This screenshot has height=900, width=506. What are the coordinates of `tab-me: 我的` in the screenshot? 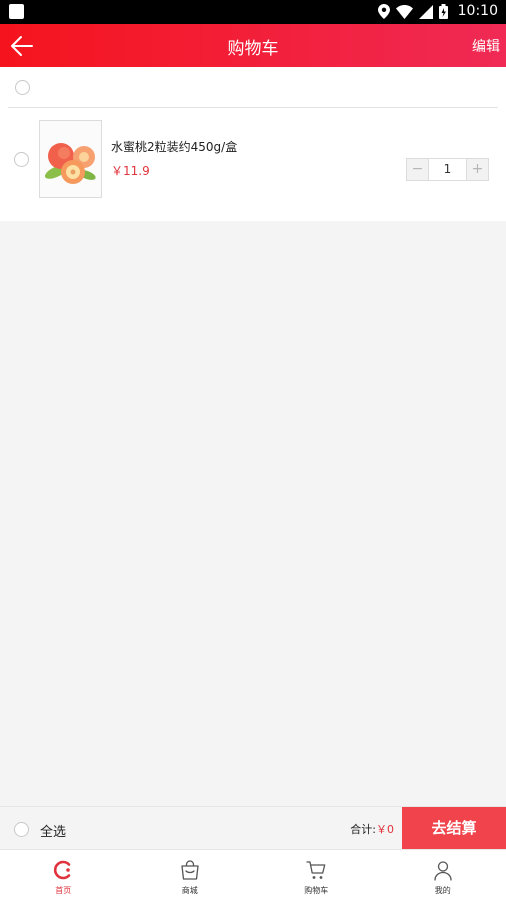 It's located at (443, 875).